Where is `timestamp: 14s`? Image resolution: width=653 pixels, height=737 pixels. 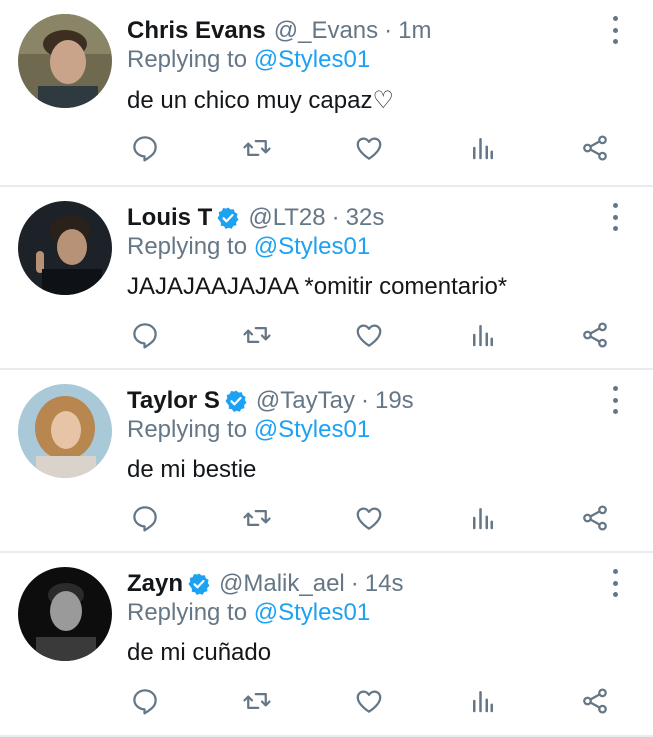
timestamp: 14s is located at coordinates (384, 584).